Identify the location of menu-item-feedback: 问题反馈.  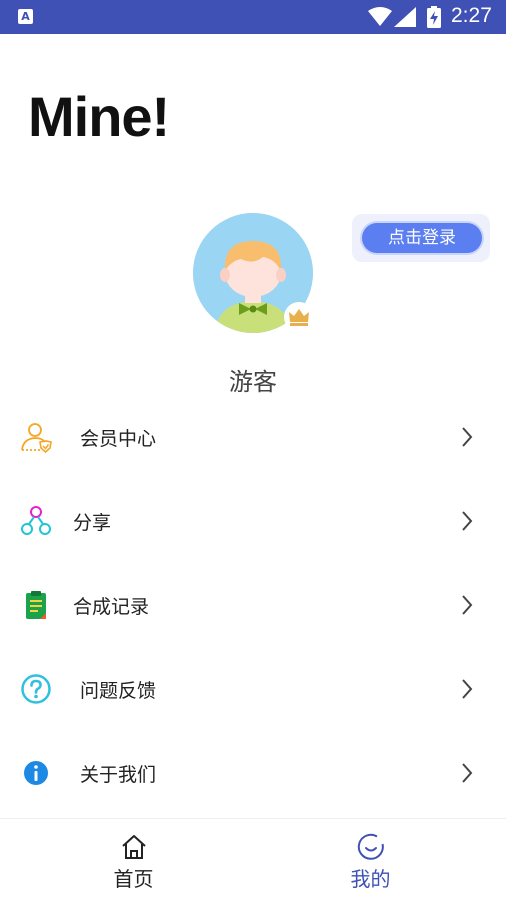
(253, 690).